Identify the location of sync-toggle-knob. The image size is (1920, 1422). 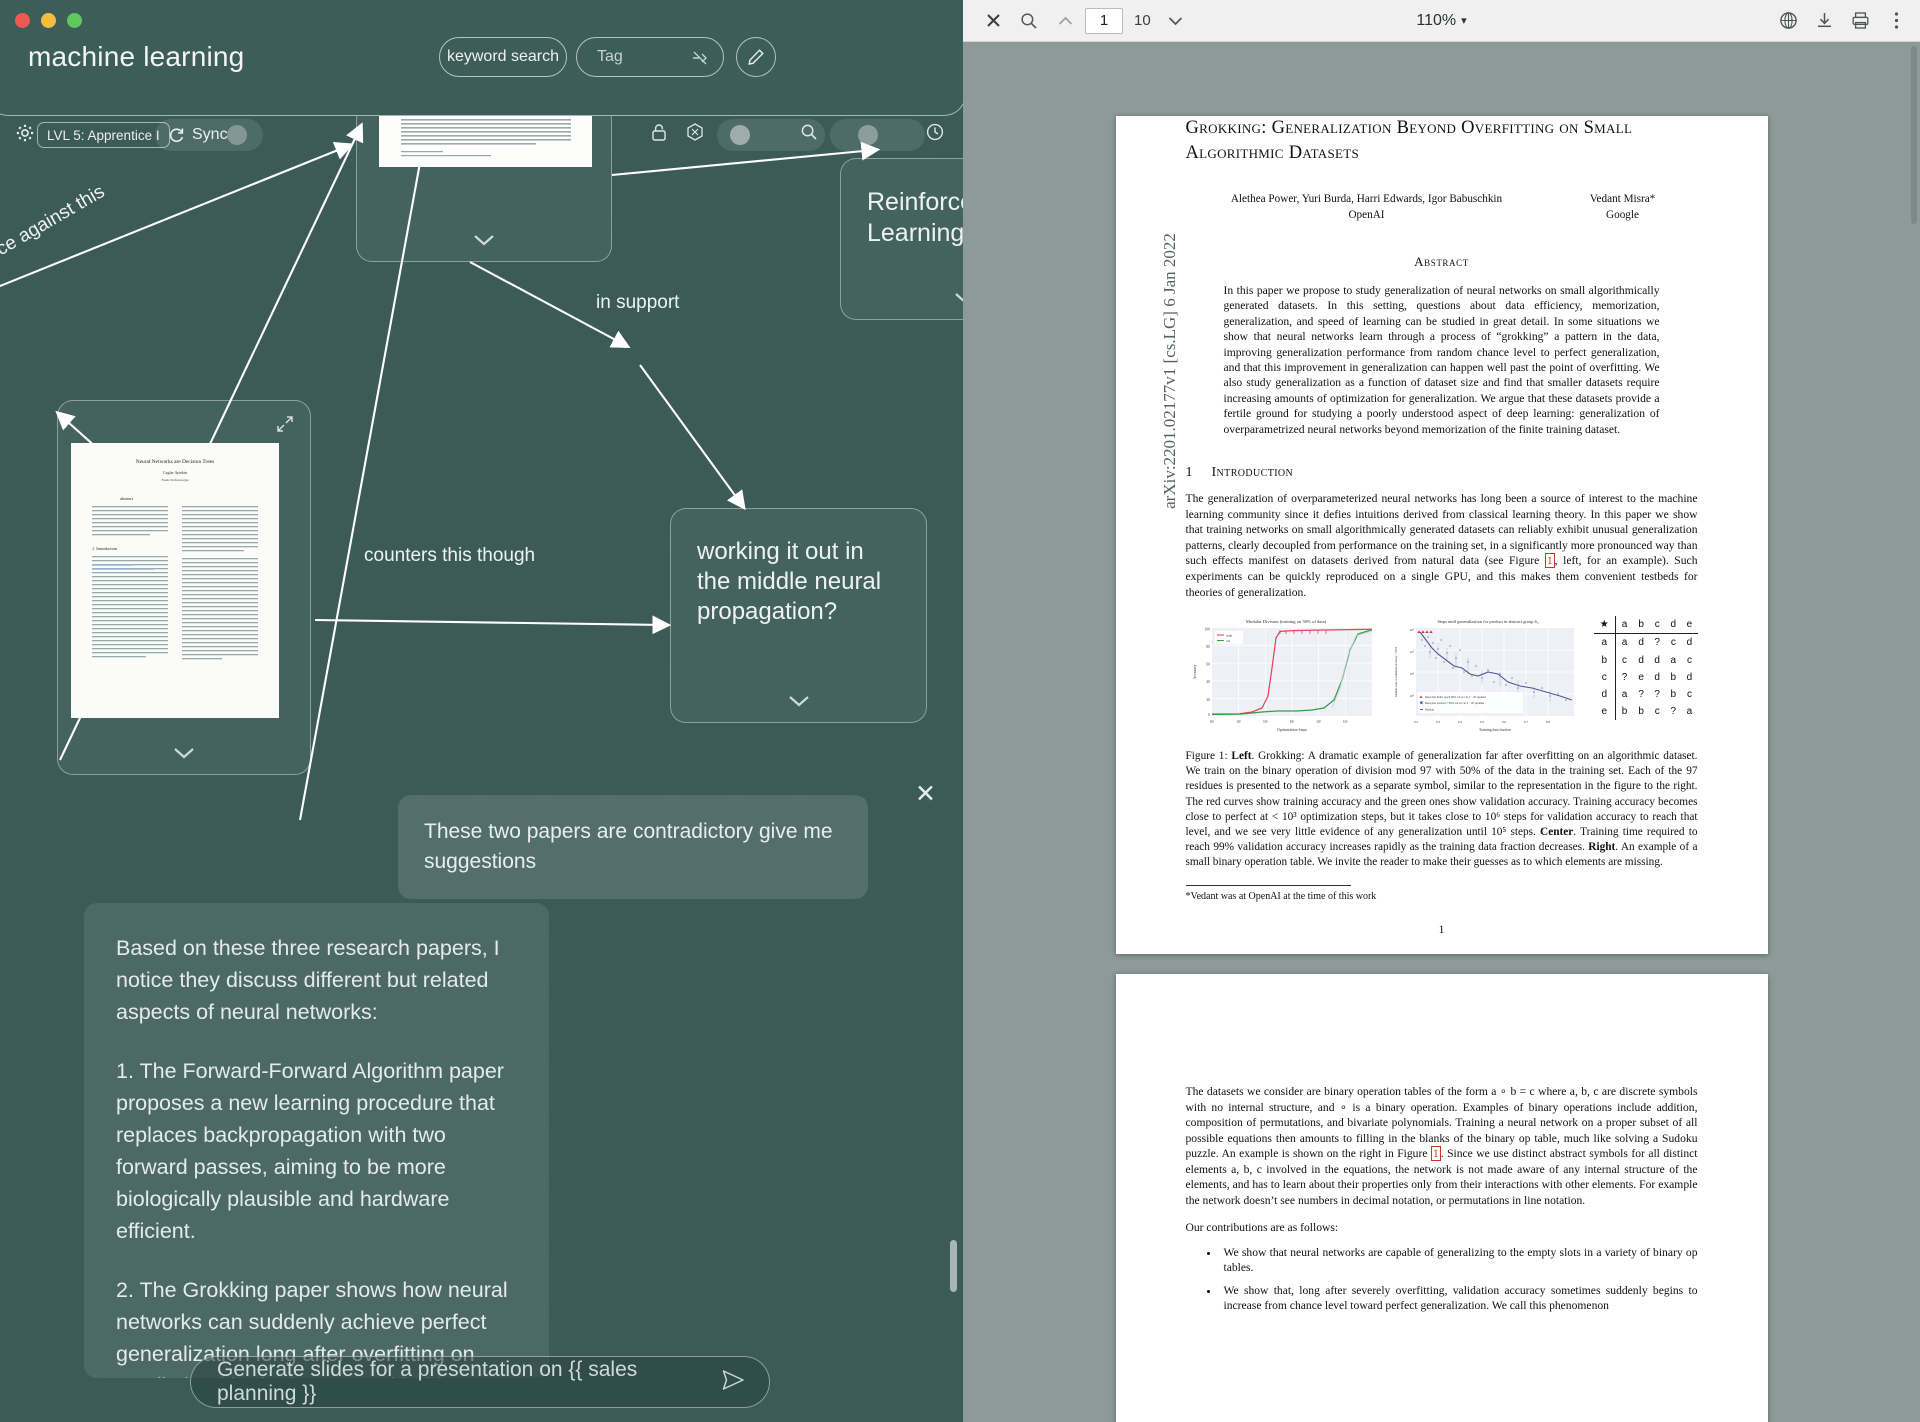
(237, 135).